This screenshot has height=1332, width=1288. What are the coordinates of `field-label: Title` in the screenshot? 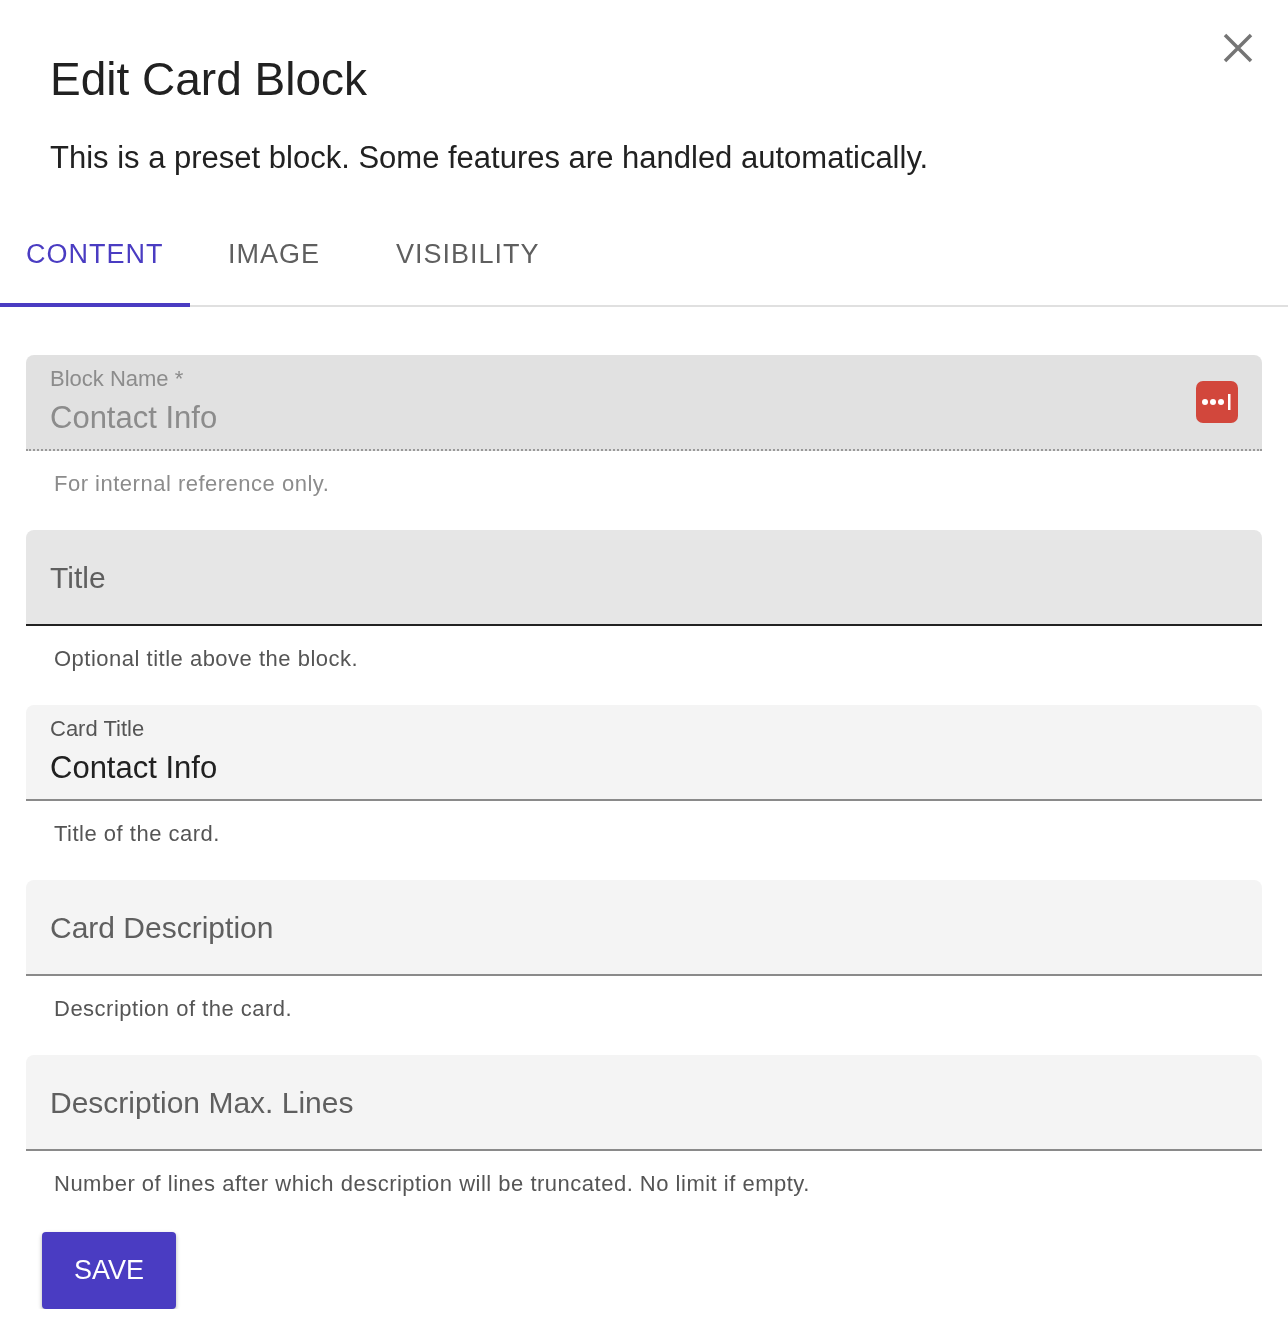 It's located at (78, 577).